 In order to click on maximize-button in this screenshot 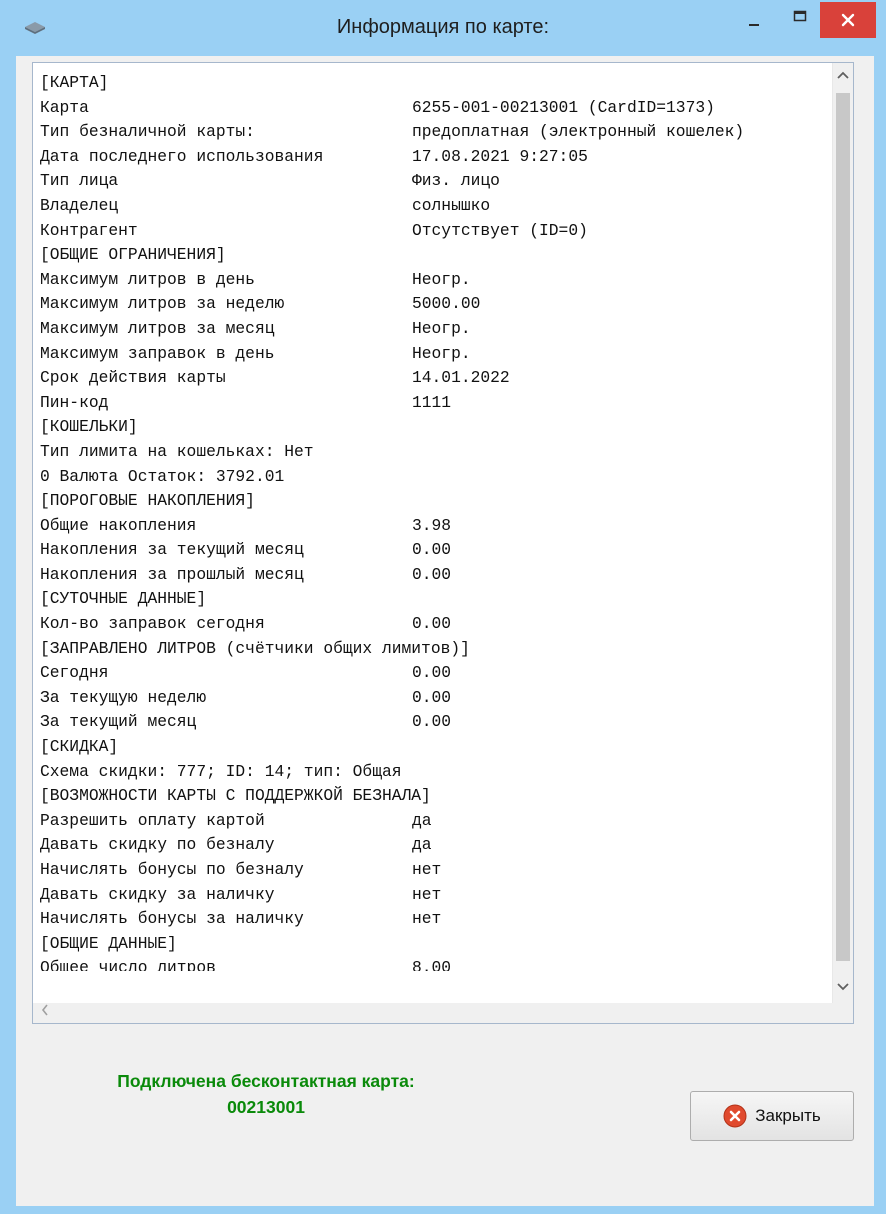, I will do `click(800, 19)`.